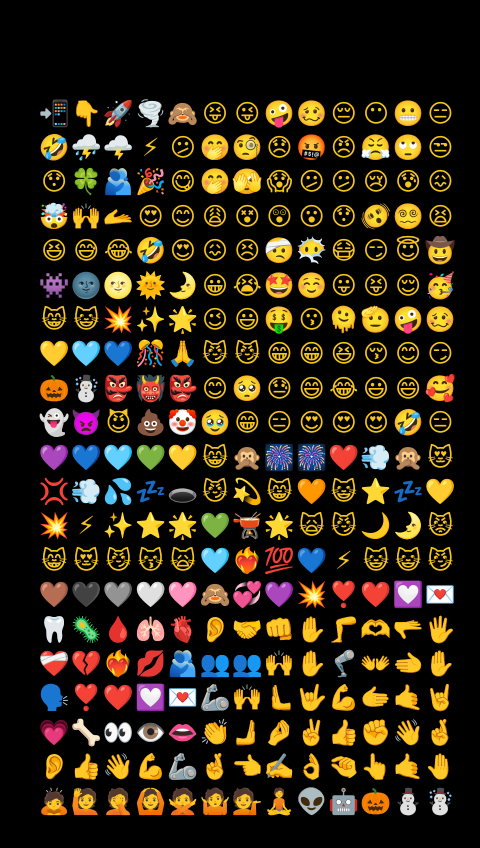  What do you see at coordinates (118, 491) in the screenshot?
I see `emoji-icon: 💦` at bounding box center [118, 491].